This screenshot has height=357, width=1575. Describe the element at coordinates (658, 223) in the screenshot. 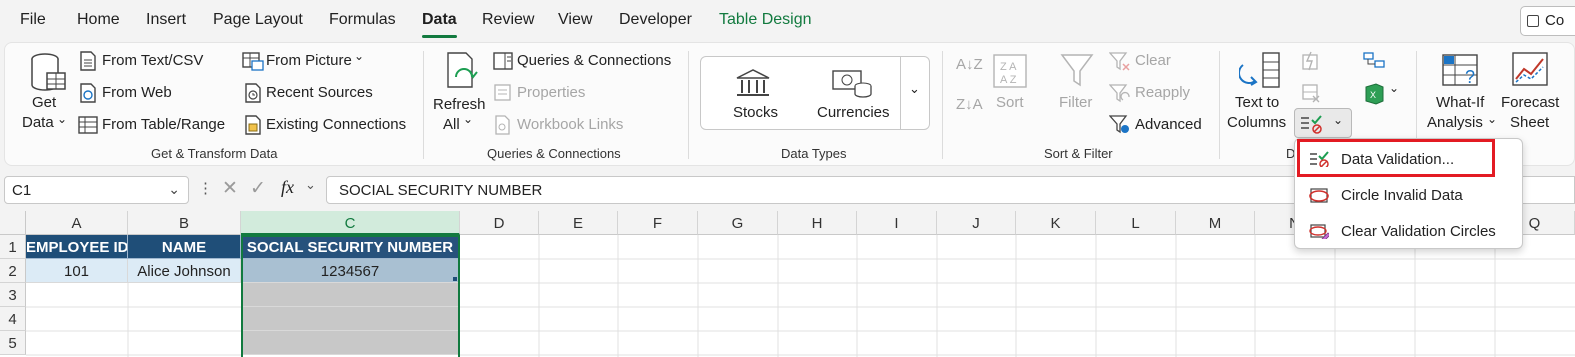

I see `column-header: F` at that location.